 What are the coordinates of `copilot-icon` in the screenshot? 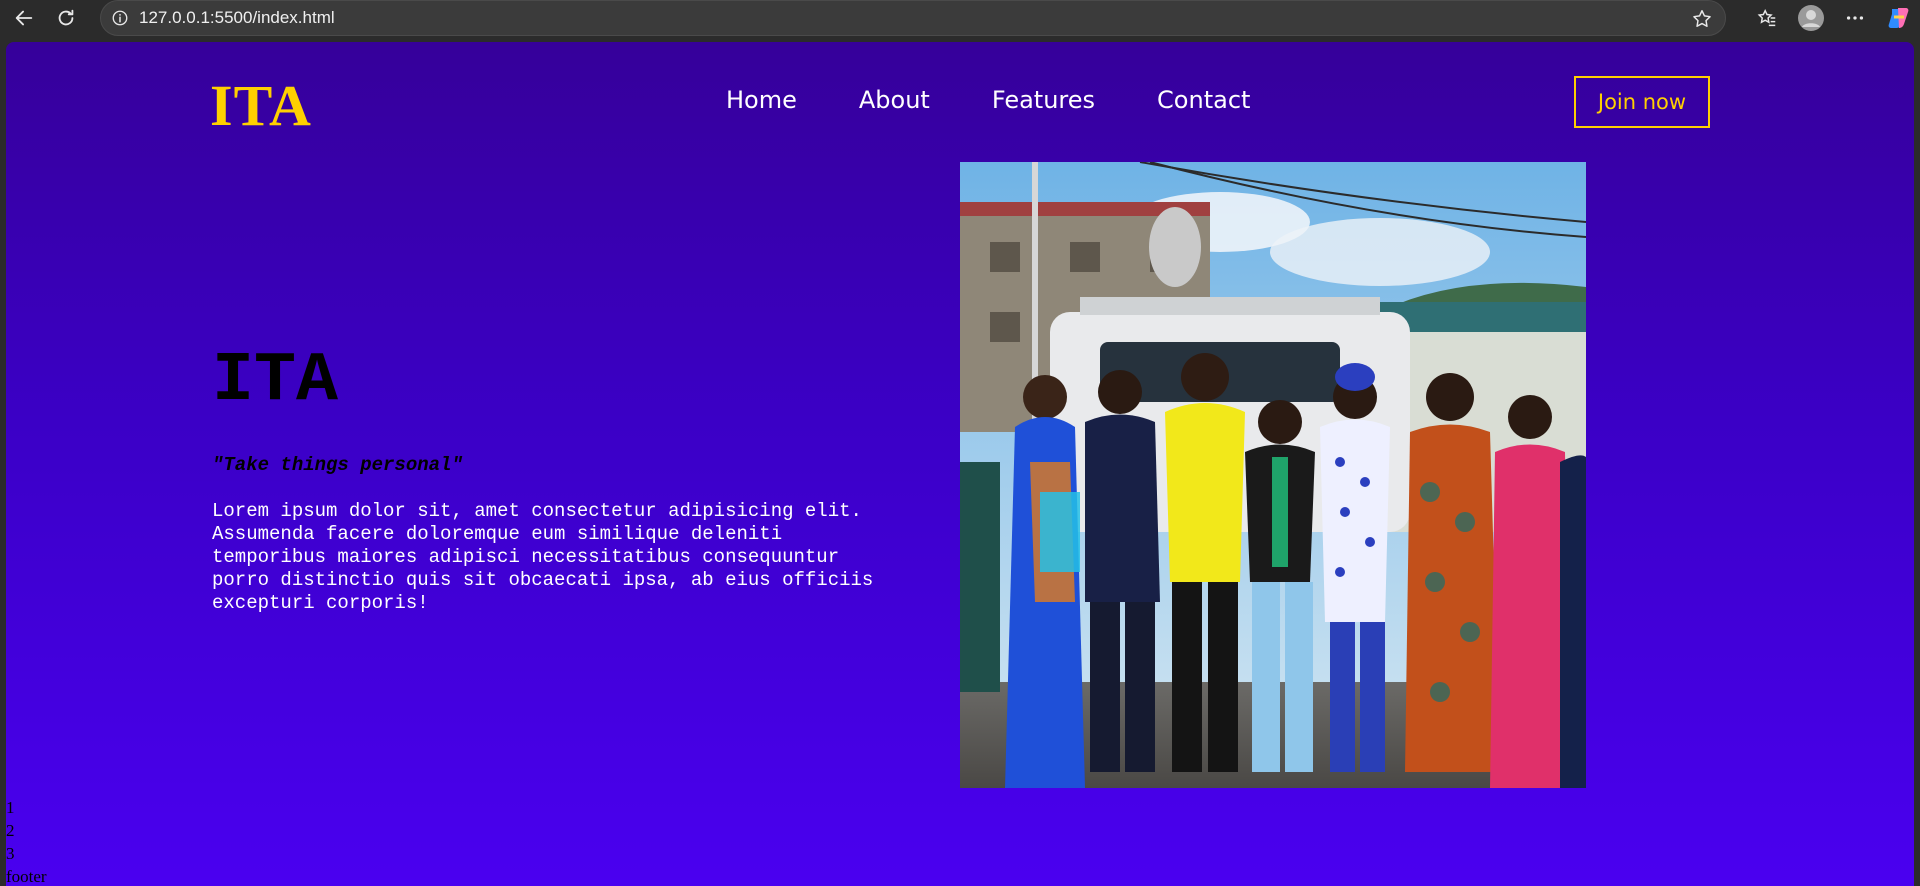 It's located at (1899, 18).